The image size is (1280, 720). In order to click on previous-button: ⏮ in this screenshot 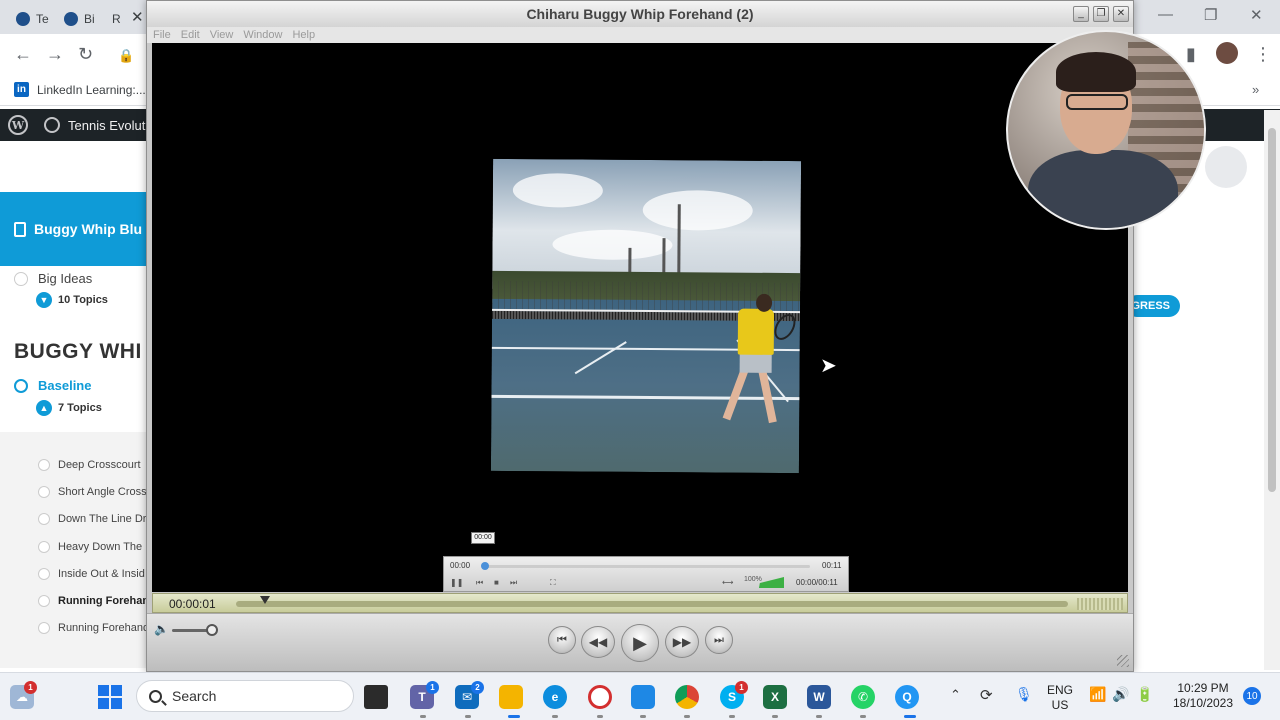, I will do `click(562, 640)`.